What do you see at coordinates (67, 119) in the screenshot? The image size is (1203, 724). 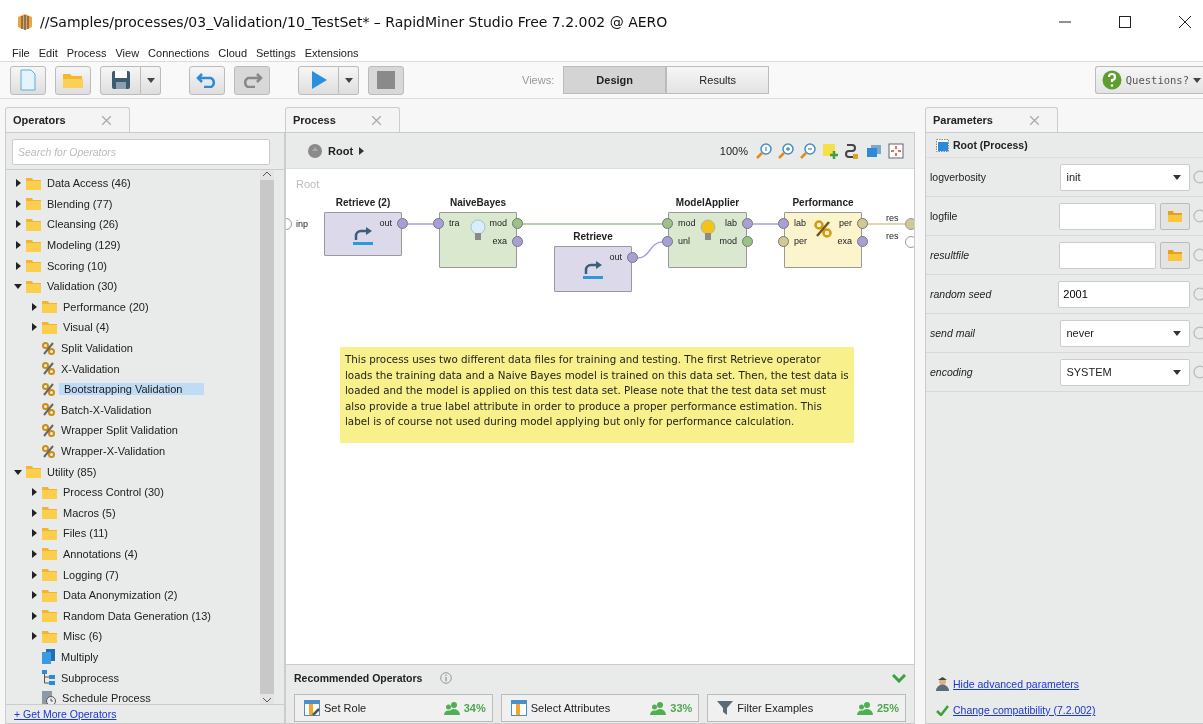 I see `operators-tab: Operators` at bounding box center [67, 119].